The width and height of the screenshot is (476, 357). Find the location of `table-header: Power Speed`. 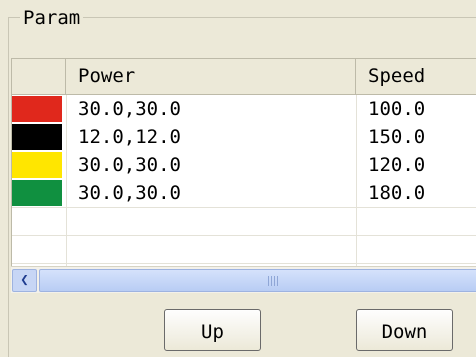

table-header: Power Speed is located at coordinates (244, 77).